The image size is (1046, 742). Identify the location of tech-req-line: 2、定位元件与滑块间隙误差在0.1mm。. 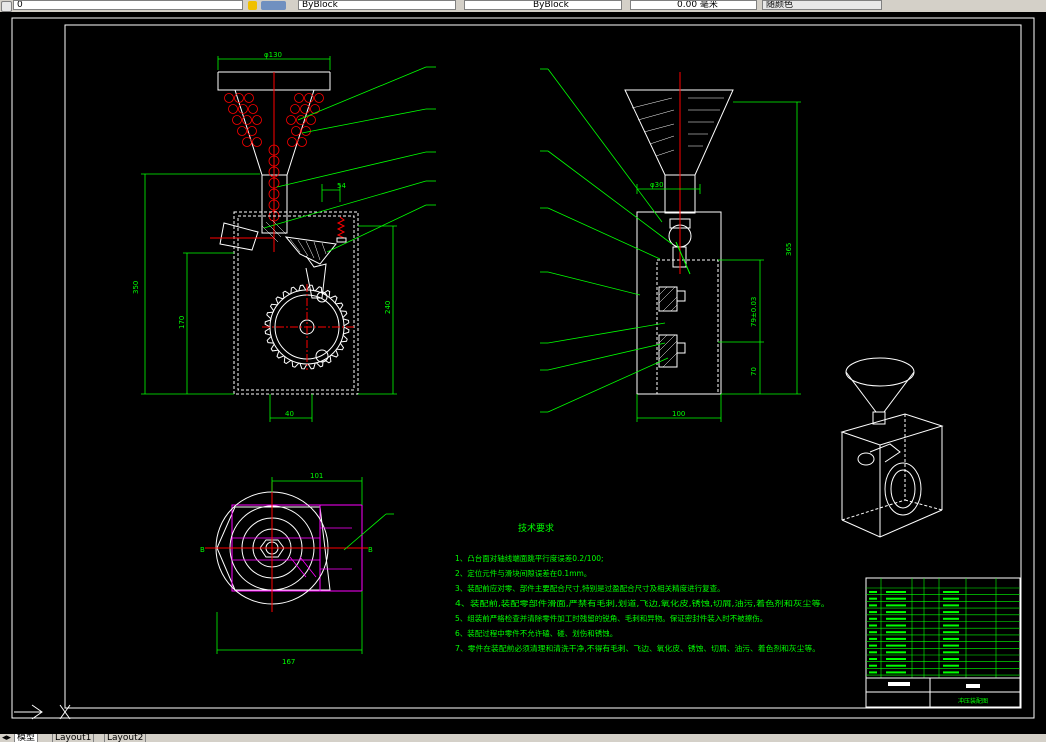
(523, 573).